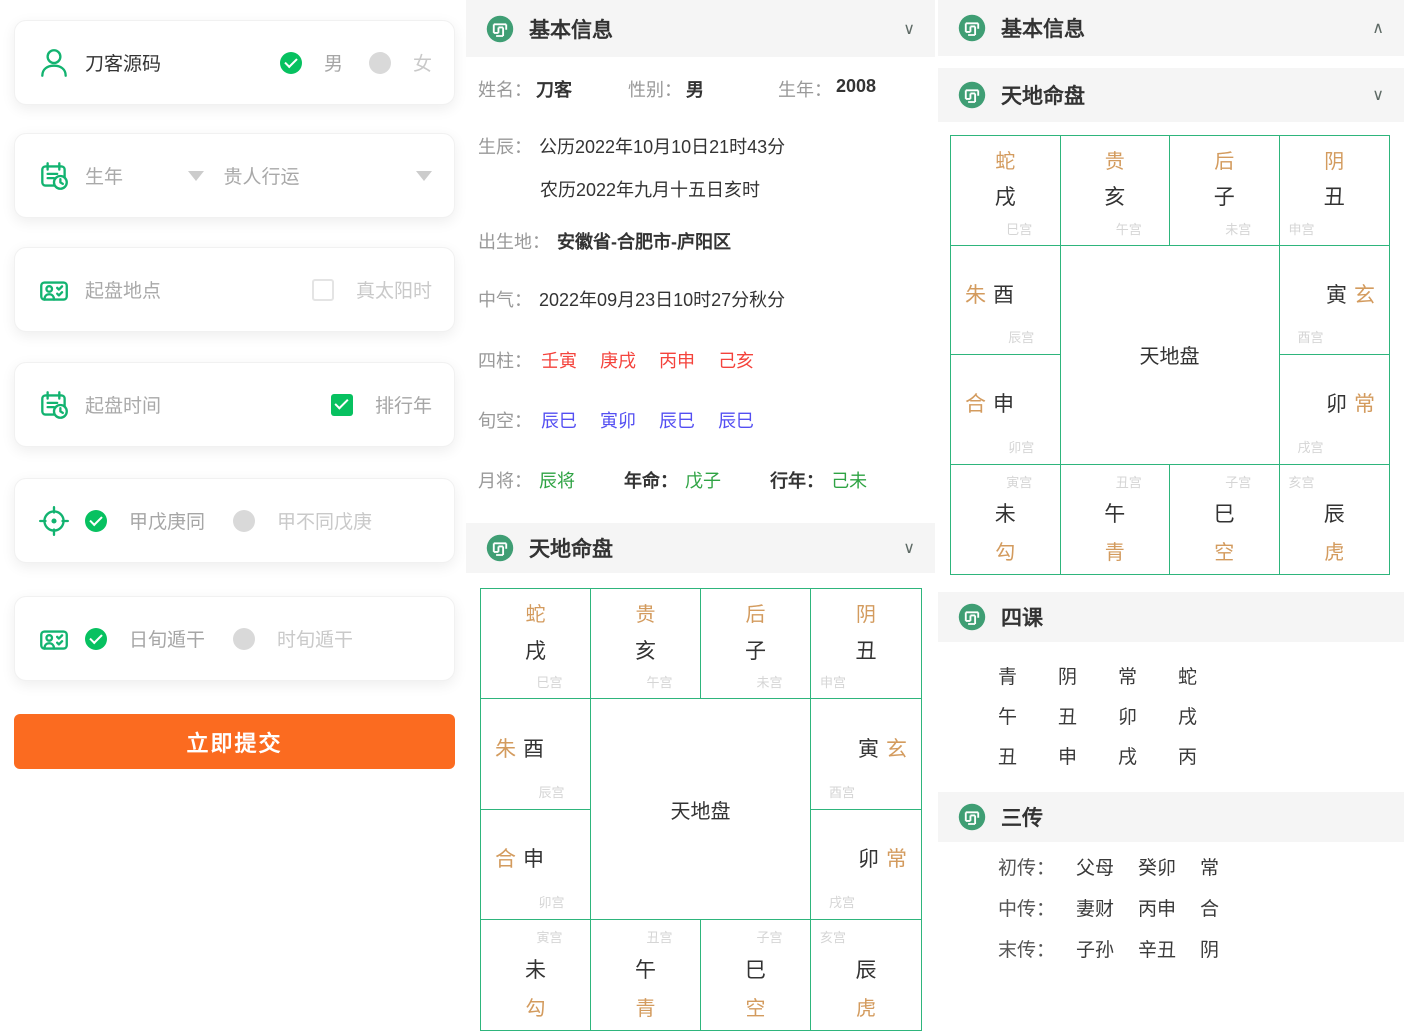 This screenshot has width=1404, height=1031. Describe the element at coordinates (1115, 519) in the screenshot. I see `chart-cell-chou: 丑宫午青` at that location.